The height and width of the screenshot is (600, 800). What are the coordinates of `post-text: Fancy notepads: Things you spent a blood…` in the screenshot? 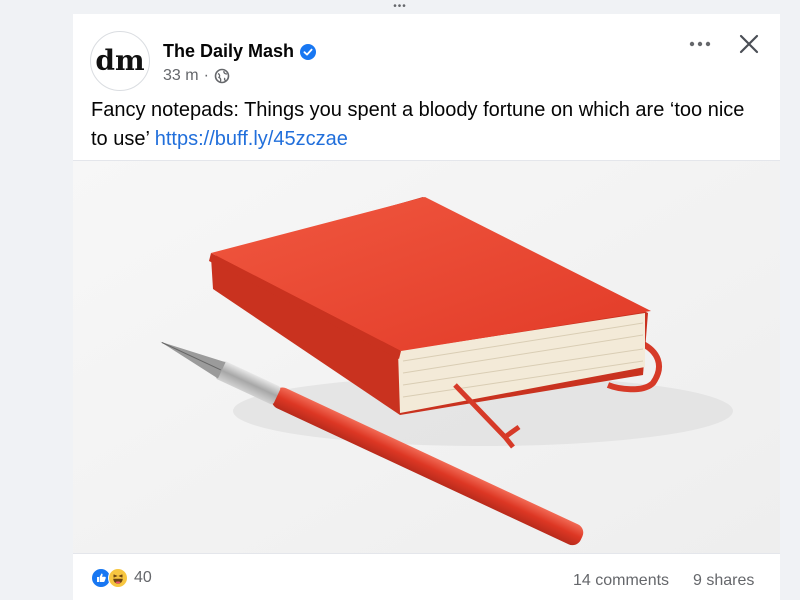 It's located at (421, 125).